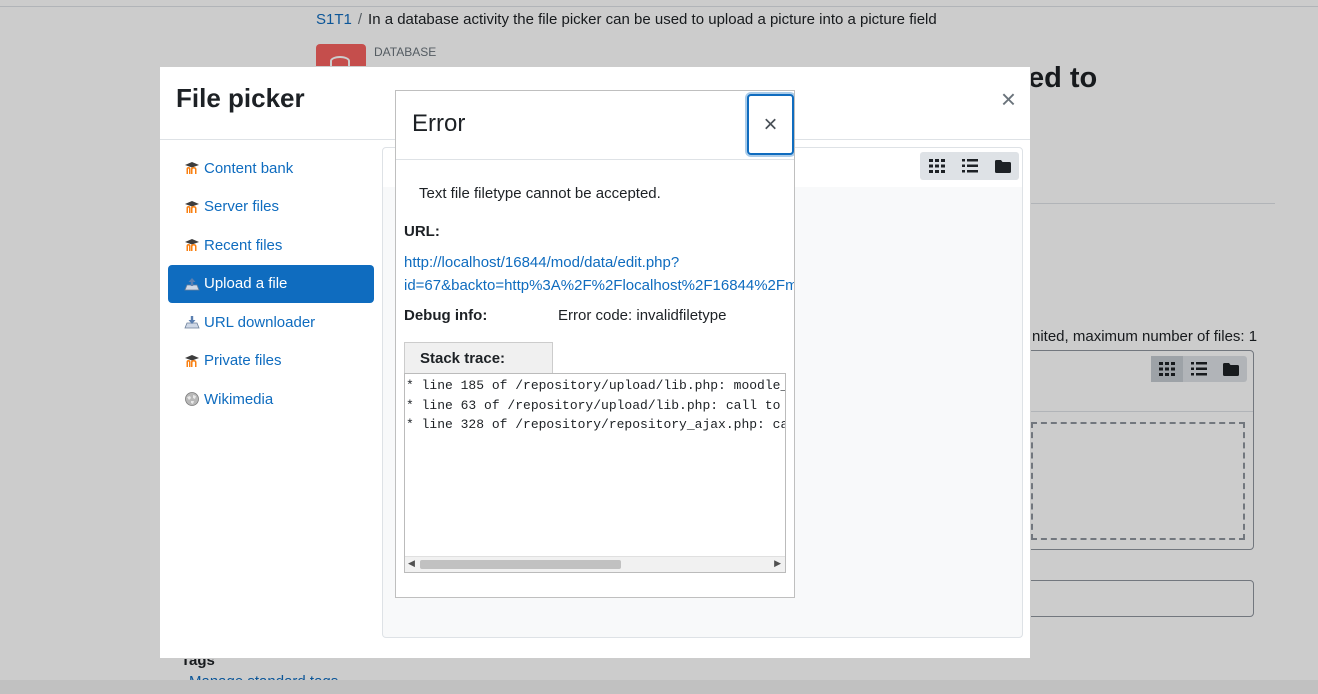 This screenshot has width=1318, height=694. What do you see at coordinates (243, 245) in the screenshot?
I see `repository-label: Recent files` at bounding box center [243, 245].